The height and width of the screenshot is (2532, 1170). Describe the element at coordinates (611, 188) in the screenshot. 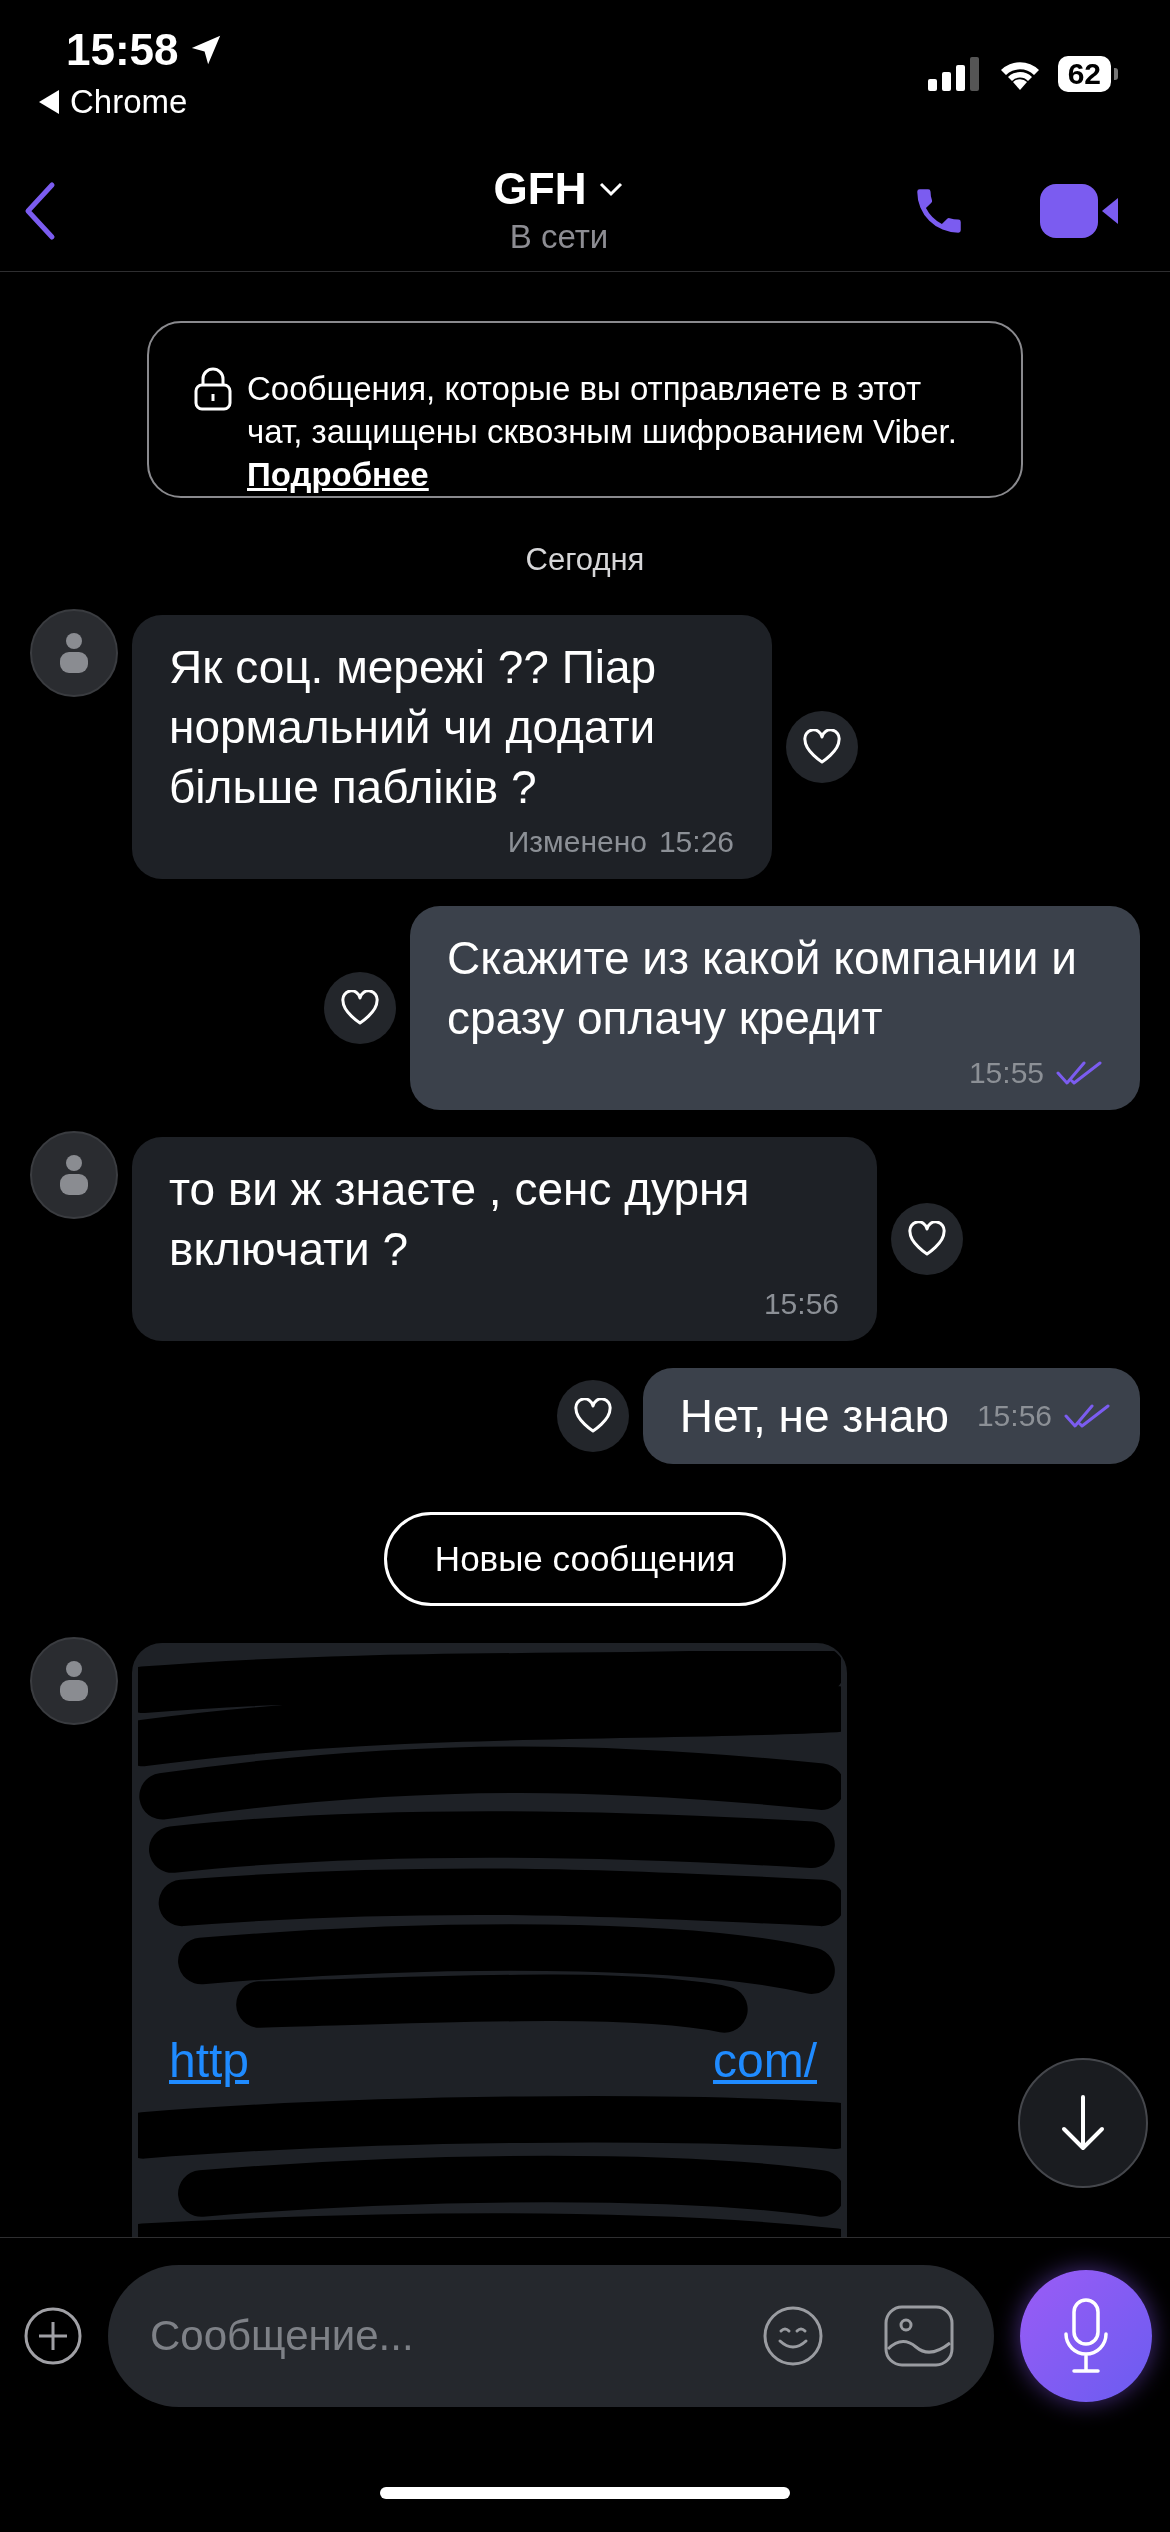

I see `chevron-down-icon` at that location.